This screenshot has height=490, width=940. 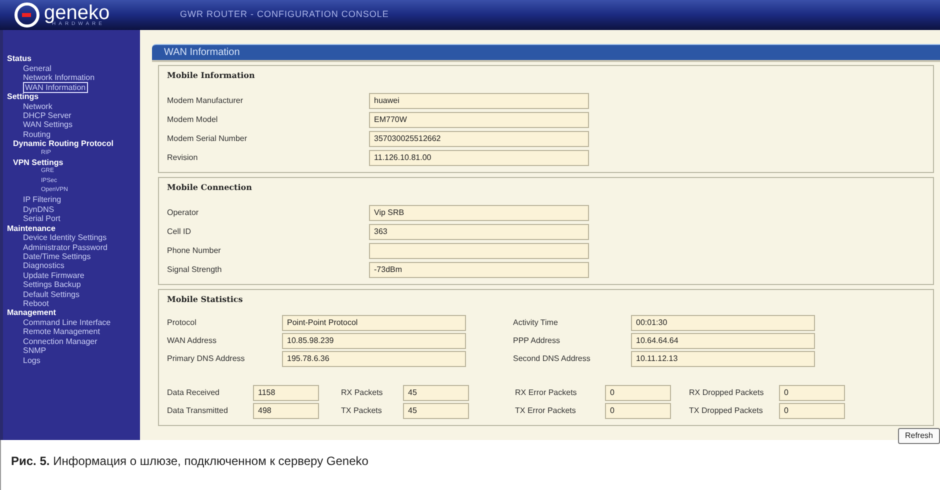 What do you see at coordinates (38, 209) in the screenshot?
I see `nav-link: DynDNS` at bounding box center [38, 209].